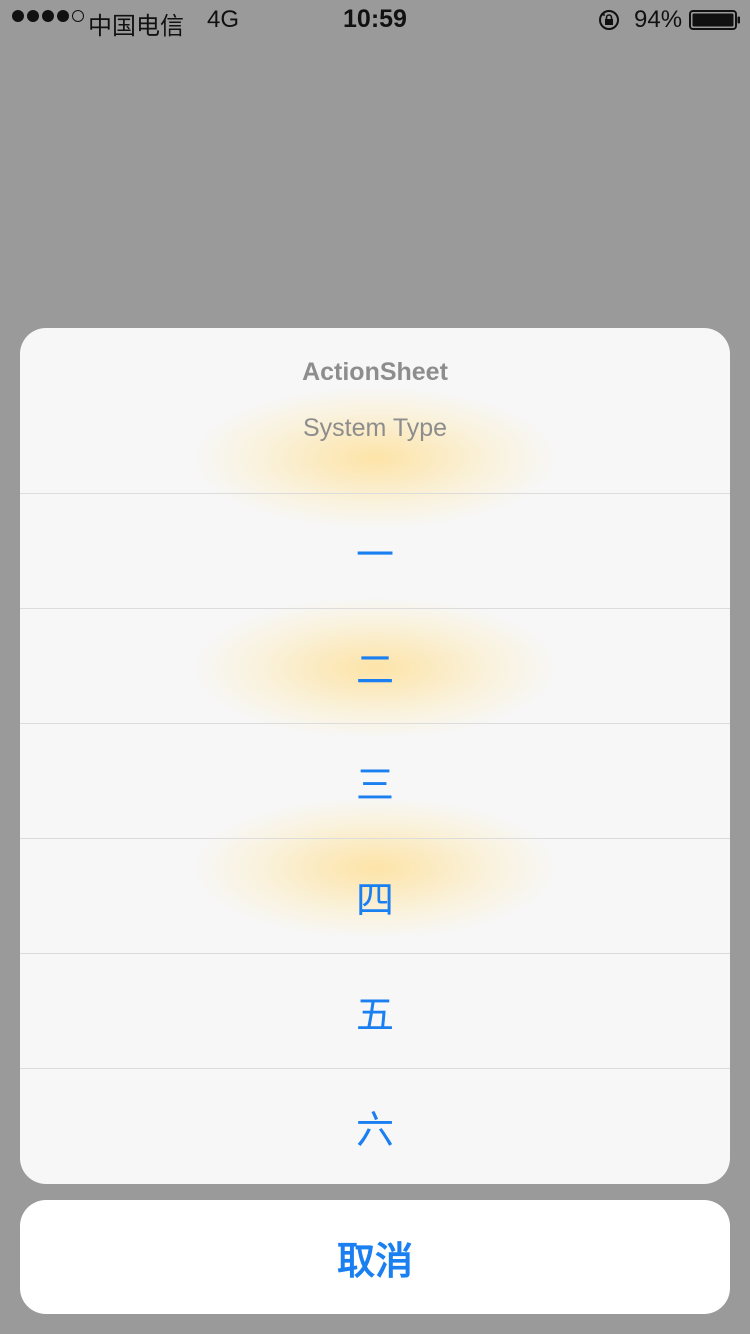 Image resolution: width=750 pixels, height=1334 pixels. I want to click on rotation-lock-icon, so click(609, 20).